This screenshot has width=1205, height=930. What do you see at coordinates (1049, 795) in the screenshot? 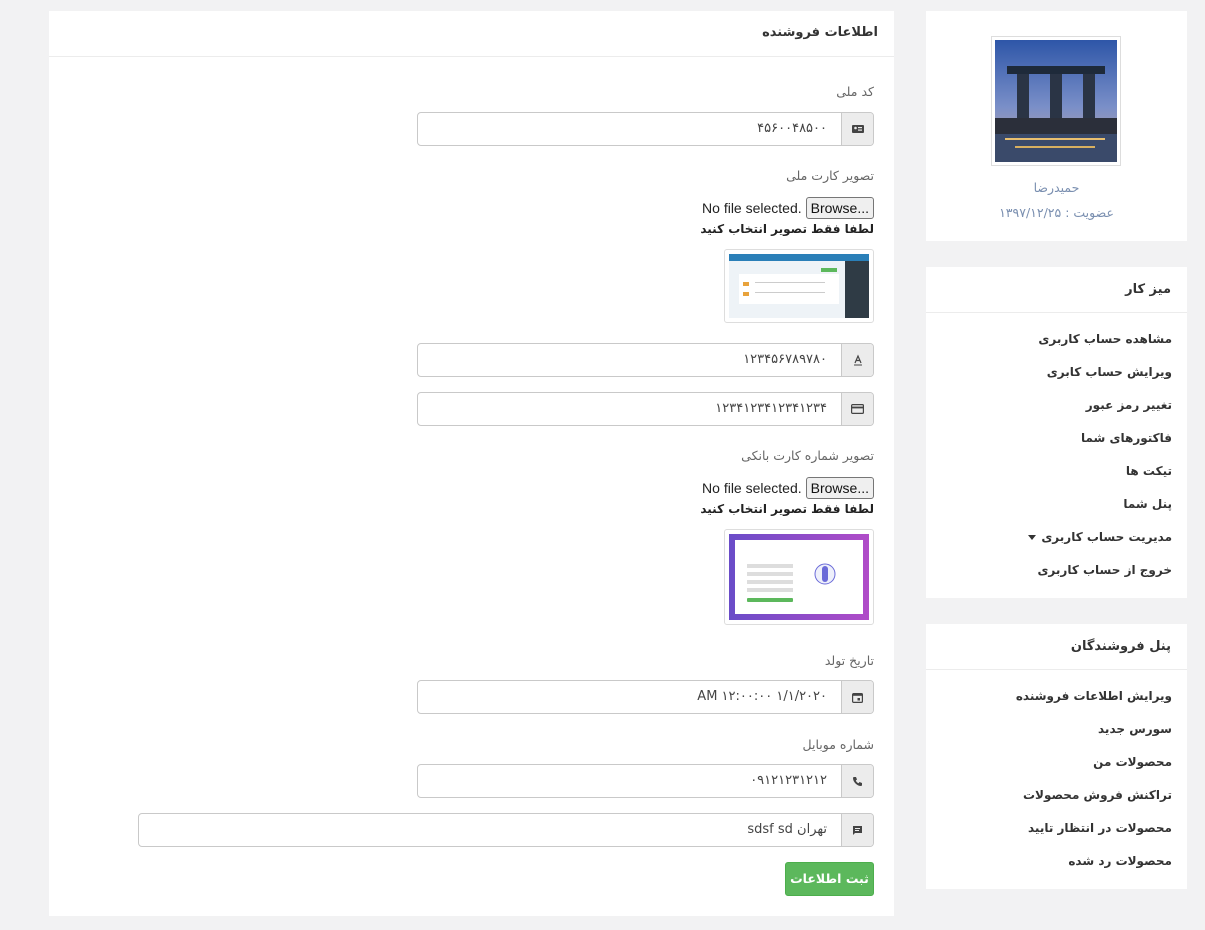
I see `menu-sales-transactions: تراکنش فروش محصولات` at bounding box center [1049, 795].